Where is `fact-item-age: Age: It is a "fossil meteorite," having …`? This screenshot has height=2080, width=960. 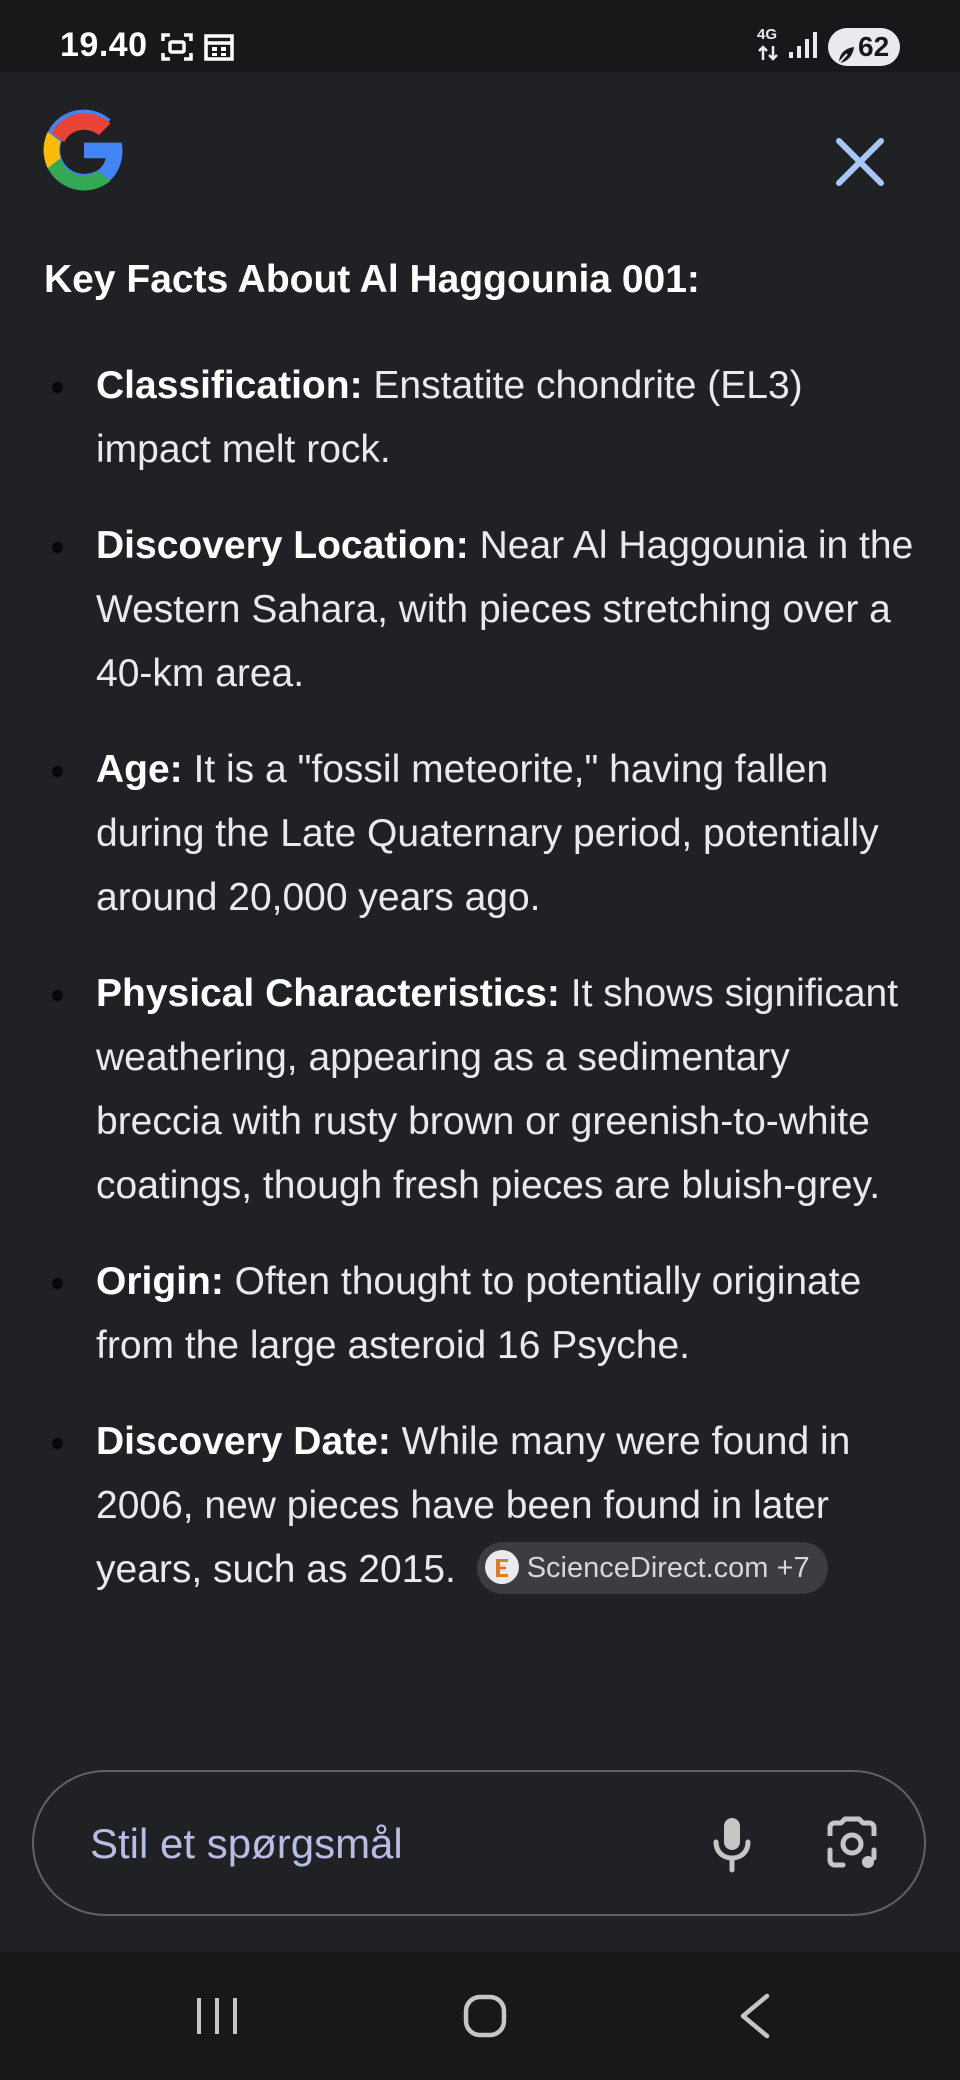 fact-item-age: Age: It is a "fossil meteorite," having … is located at coordinates (484, 834).